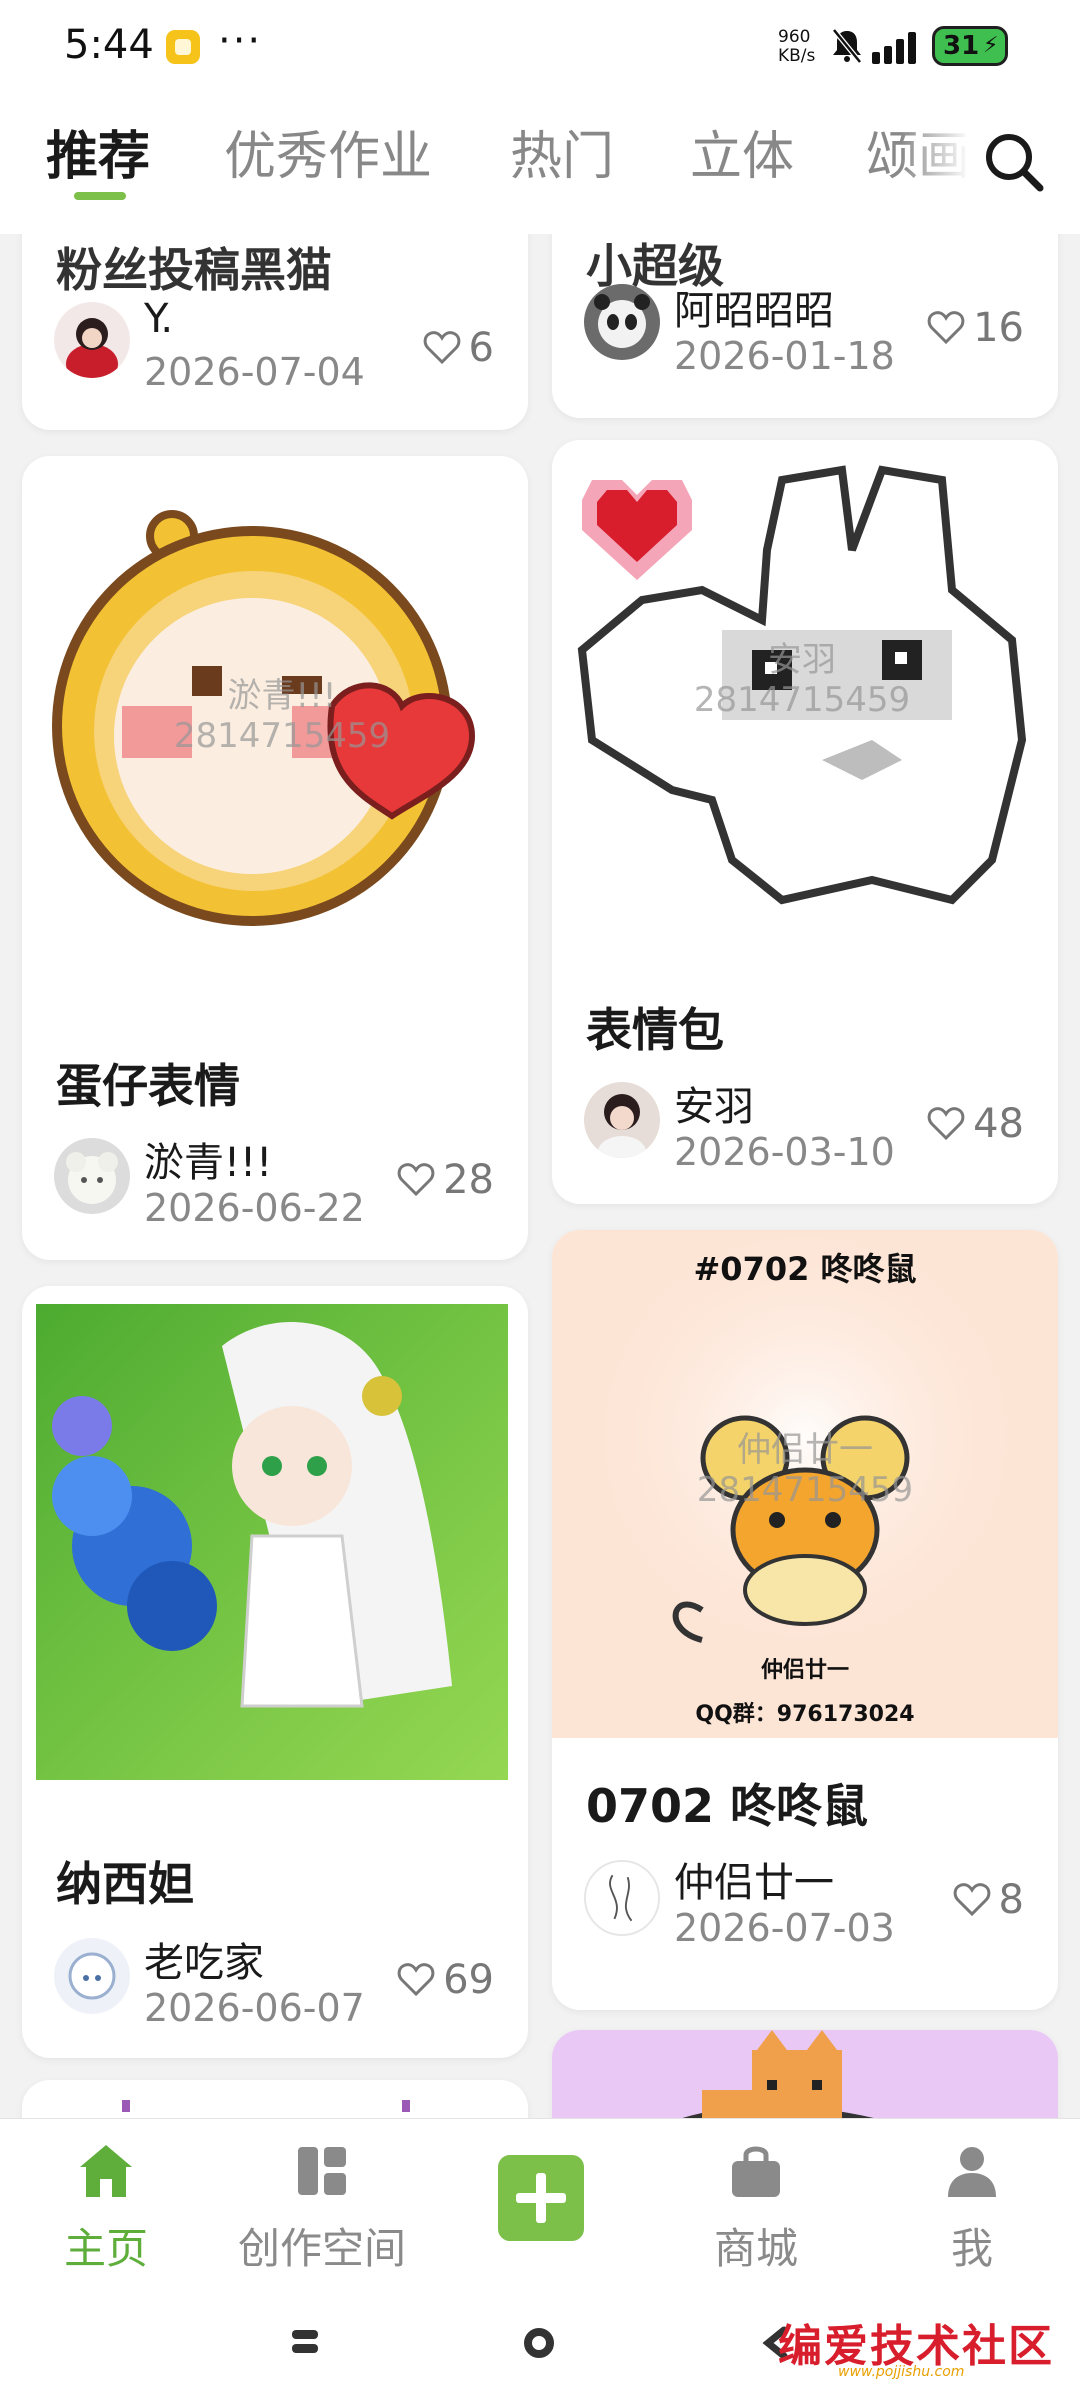 The width and height of the screenshot is (1080, 2400). I want to click on like-button: 6, so click(458, 348).